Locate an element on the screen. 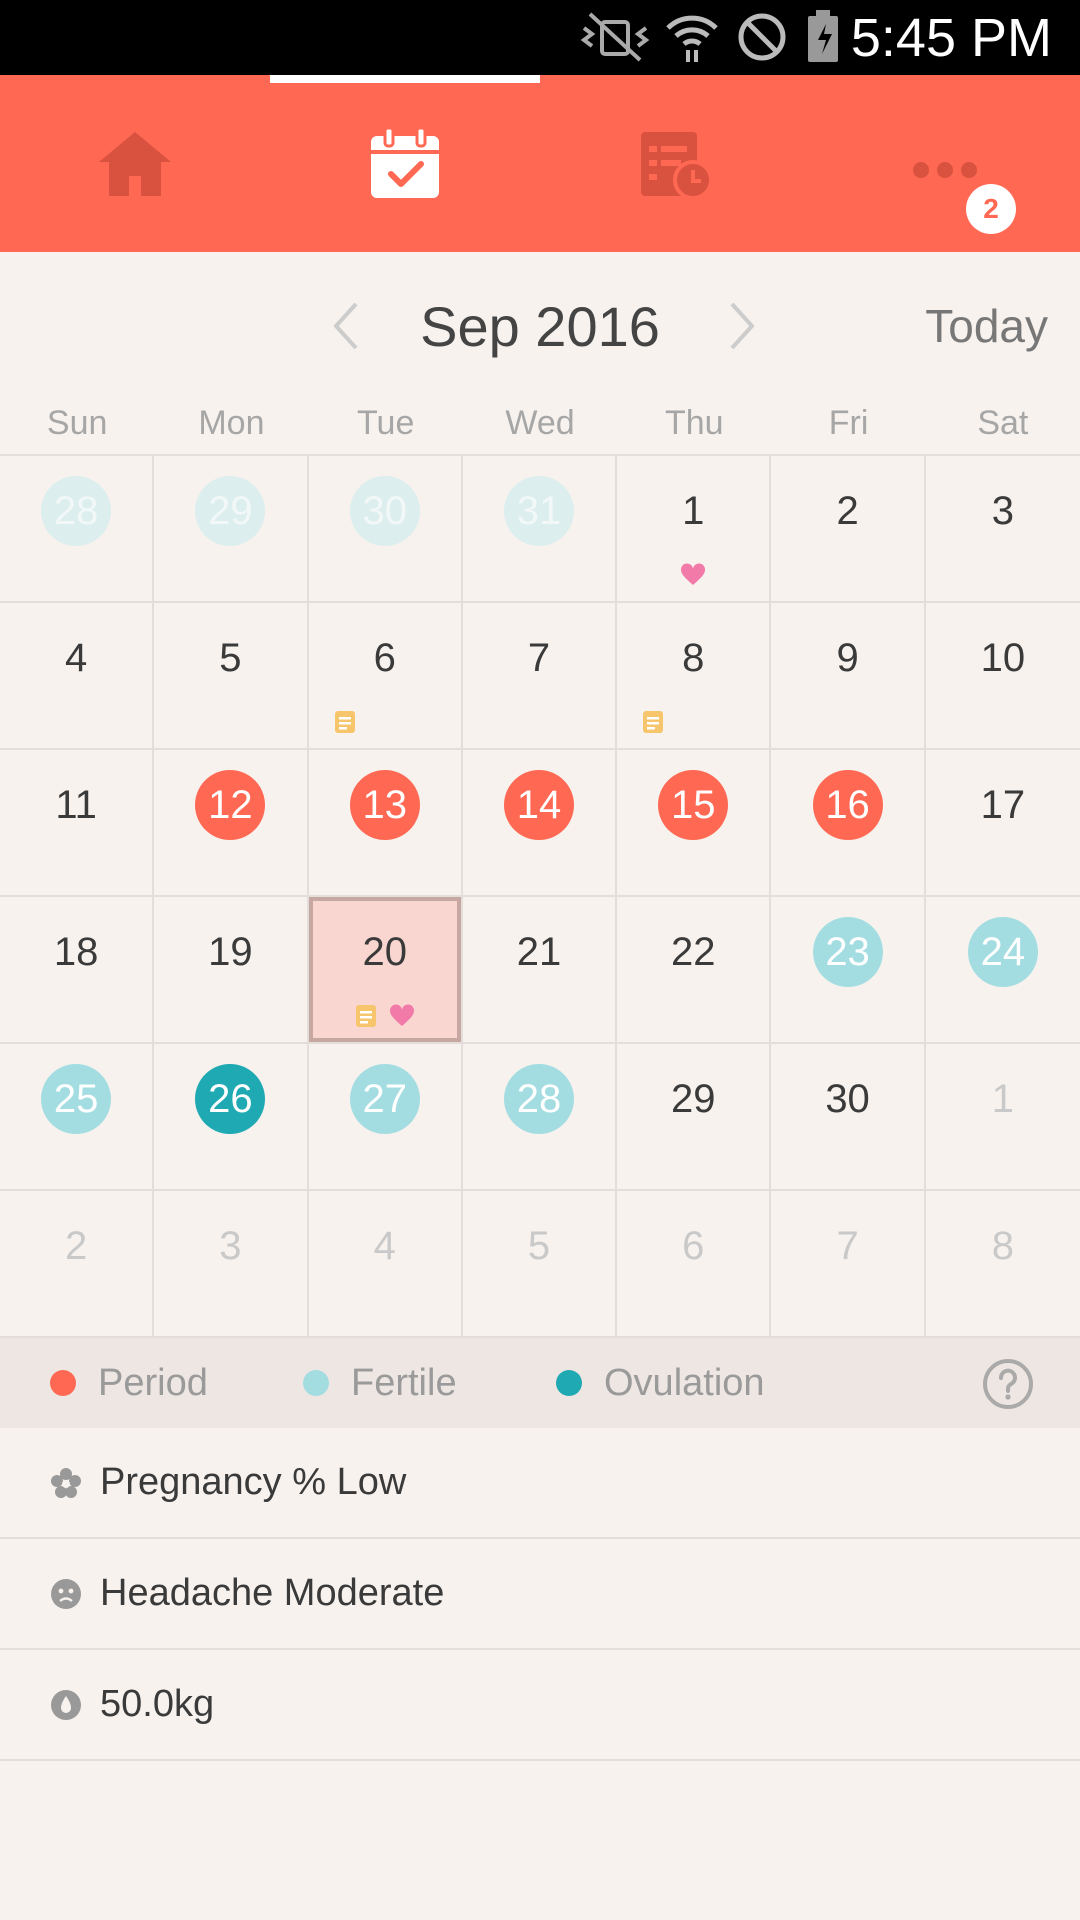 The image size is (1080, 1920). day-number: 14 is located at coordinates (538, 805).